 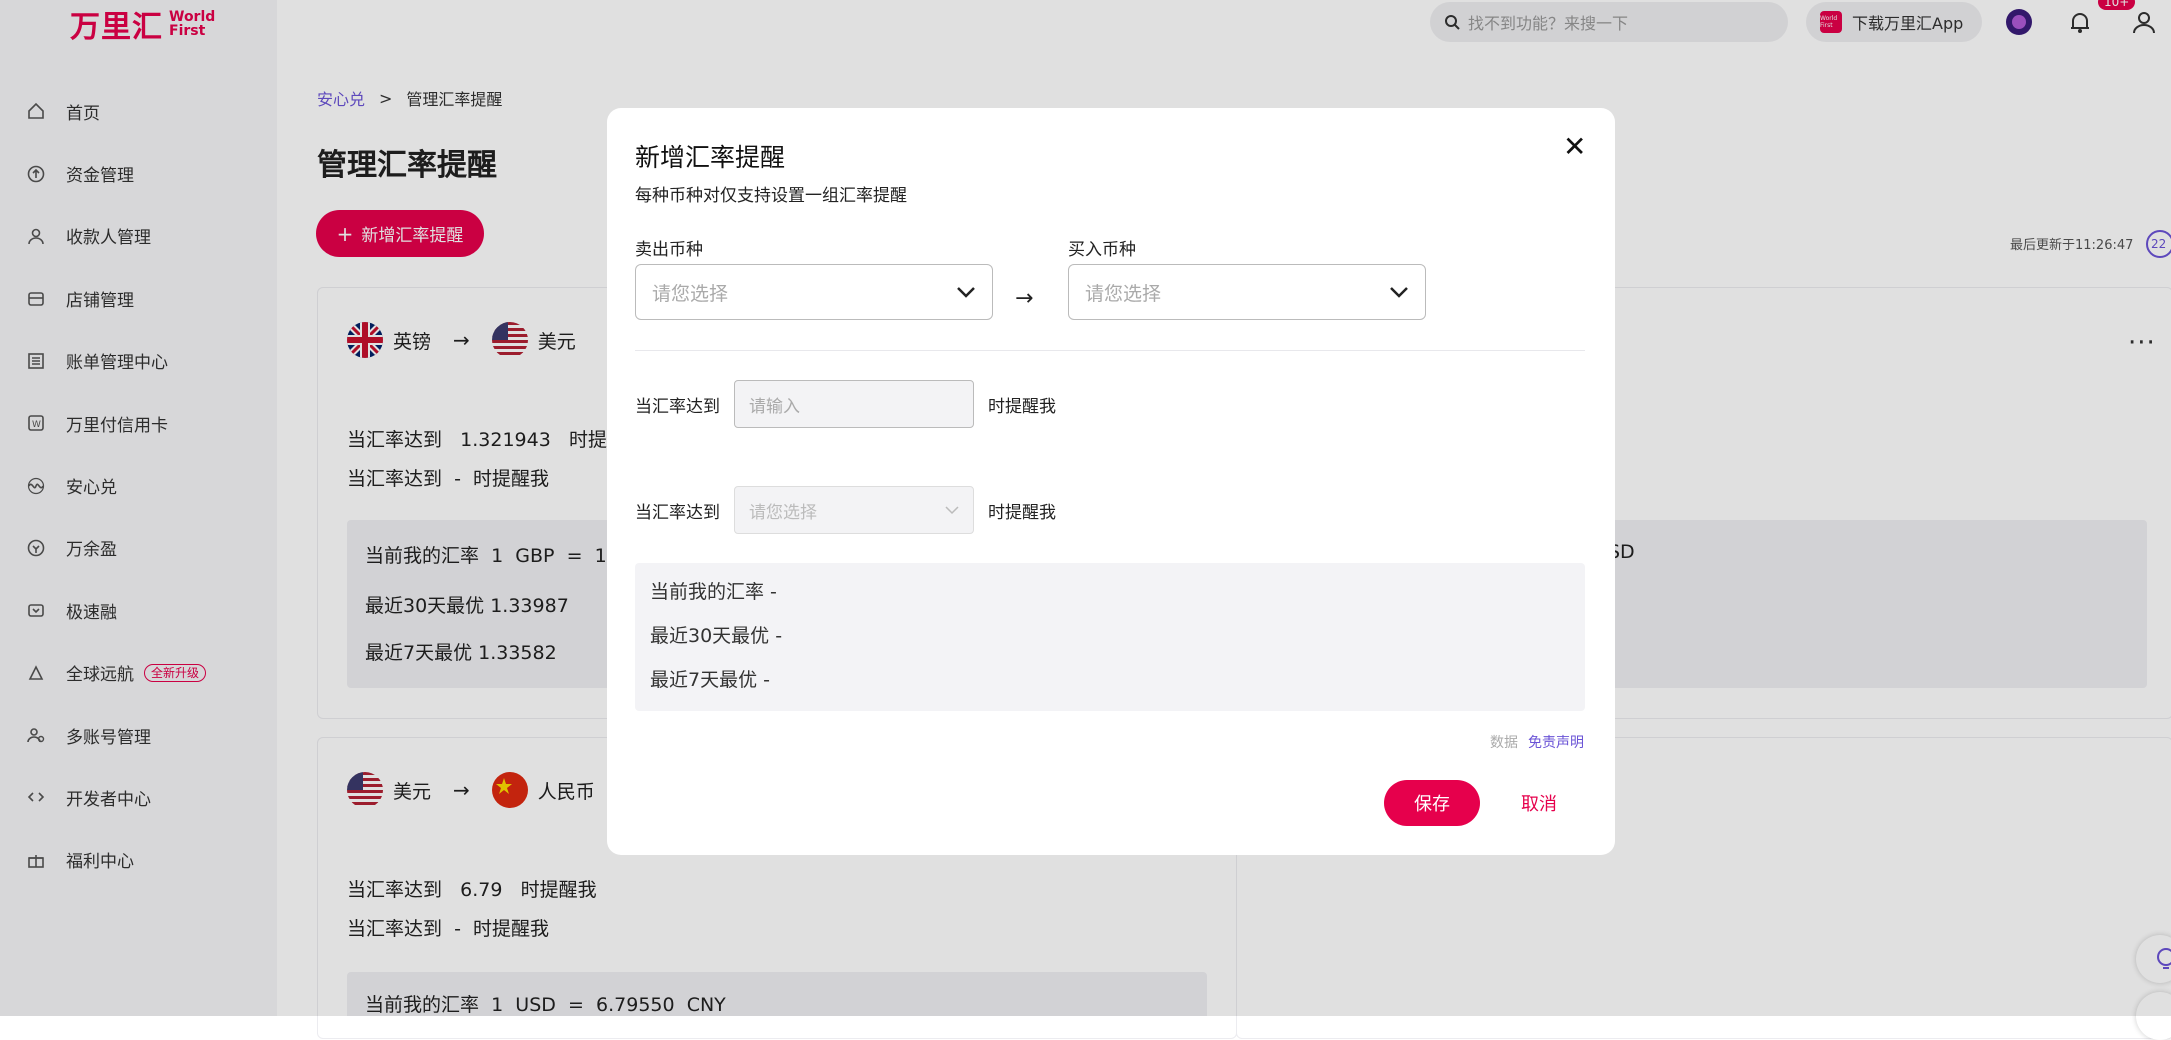 I want to click on best-30-days: 最近30天最优 -, so click(x=716, y=636).